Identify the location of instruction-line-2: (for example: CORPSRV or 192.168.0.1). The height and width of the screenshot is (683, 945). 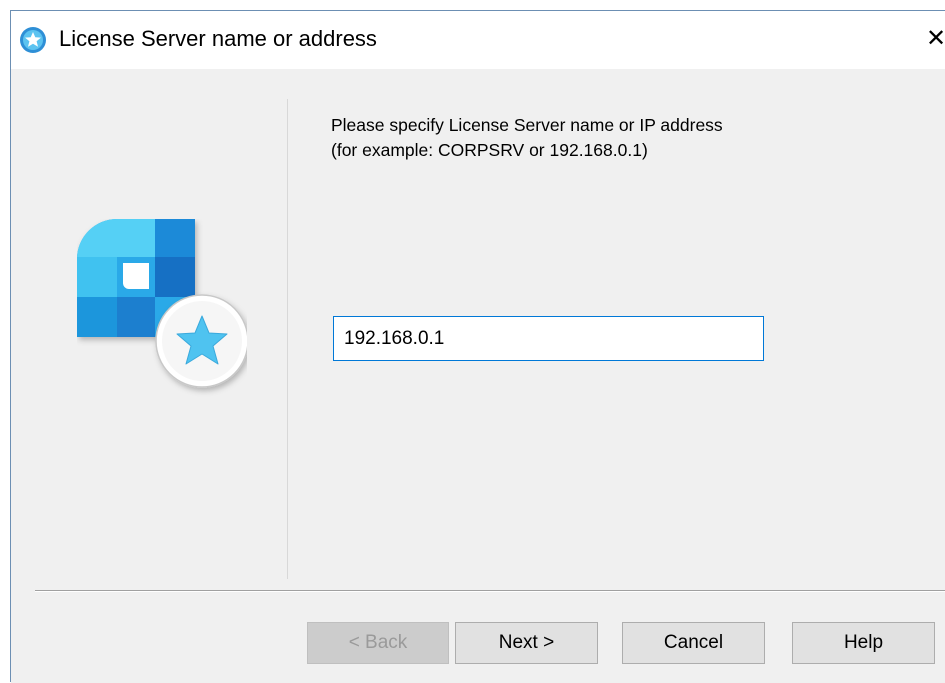
(489, 150).